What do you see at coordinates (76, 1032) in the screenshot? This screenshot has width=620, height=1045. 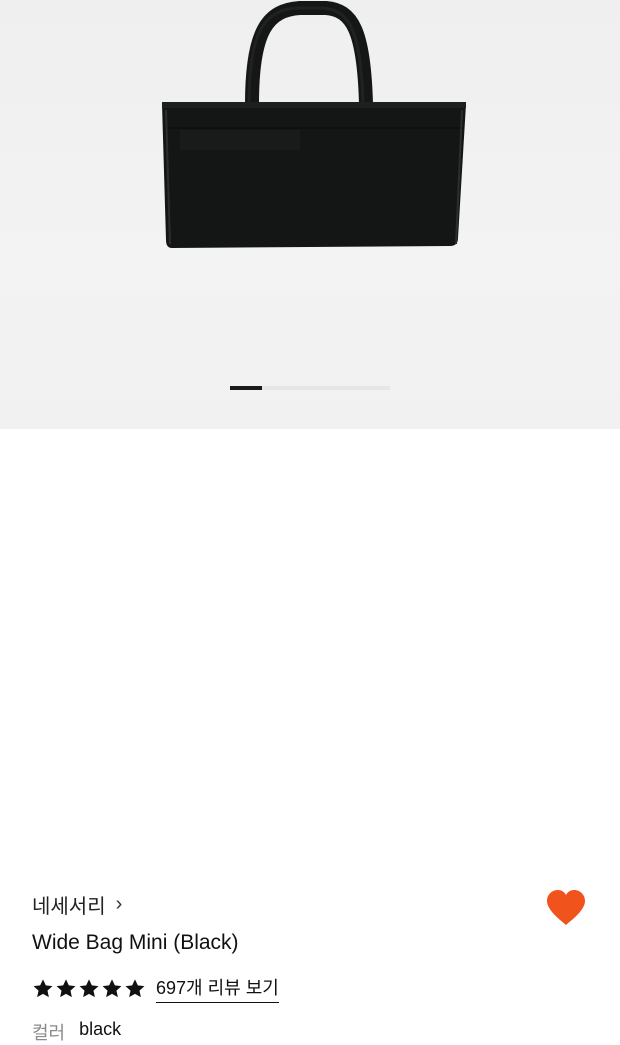 I see `color-option: 컬러 black` at bounding box center [76, 1032].